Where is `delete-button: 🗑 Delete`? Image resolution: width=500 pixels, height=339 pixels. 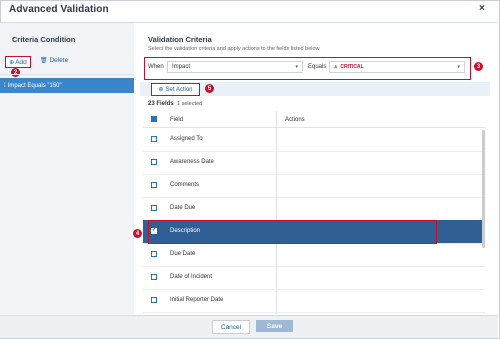
delete-button: 🗑 Delete is located at coordinates (54, 60).